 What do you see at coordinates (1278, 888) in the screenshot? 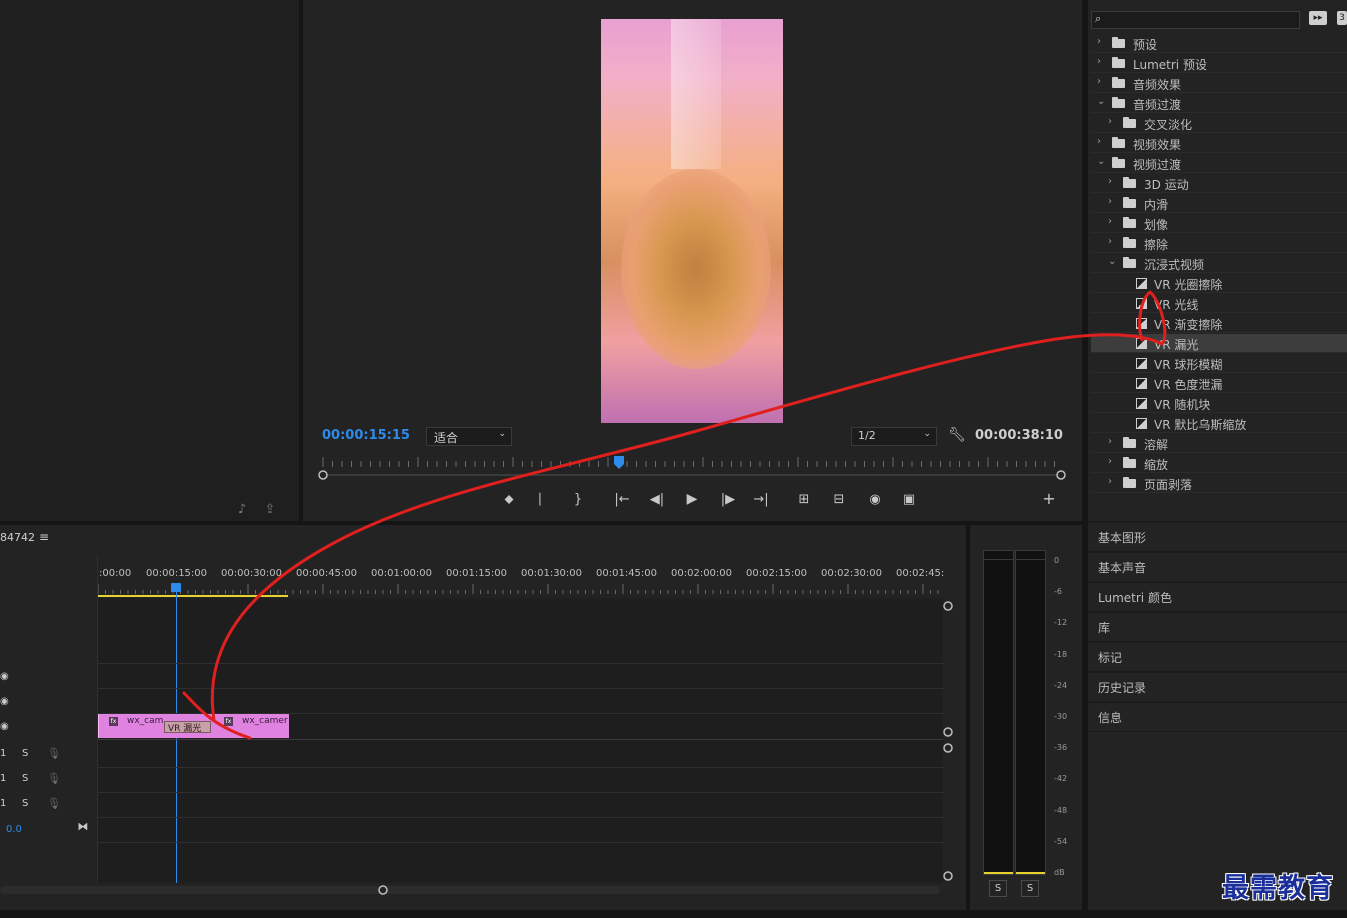
I see `watermark-logo: 最需教育` at bounding box center [1278, 888].